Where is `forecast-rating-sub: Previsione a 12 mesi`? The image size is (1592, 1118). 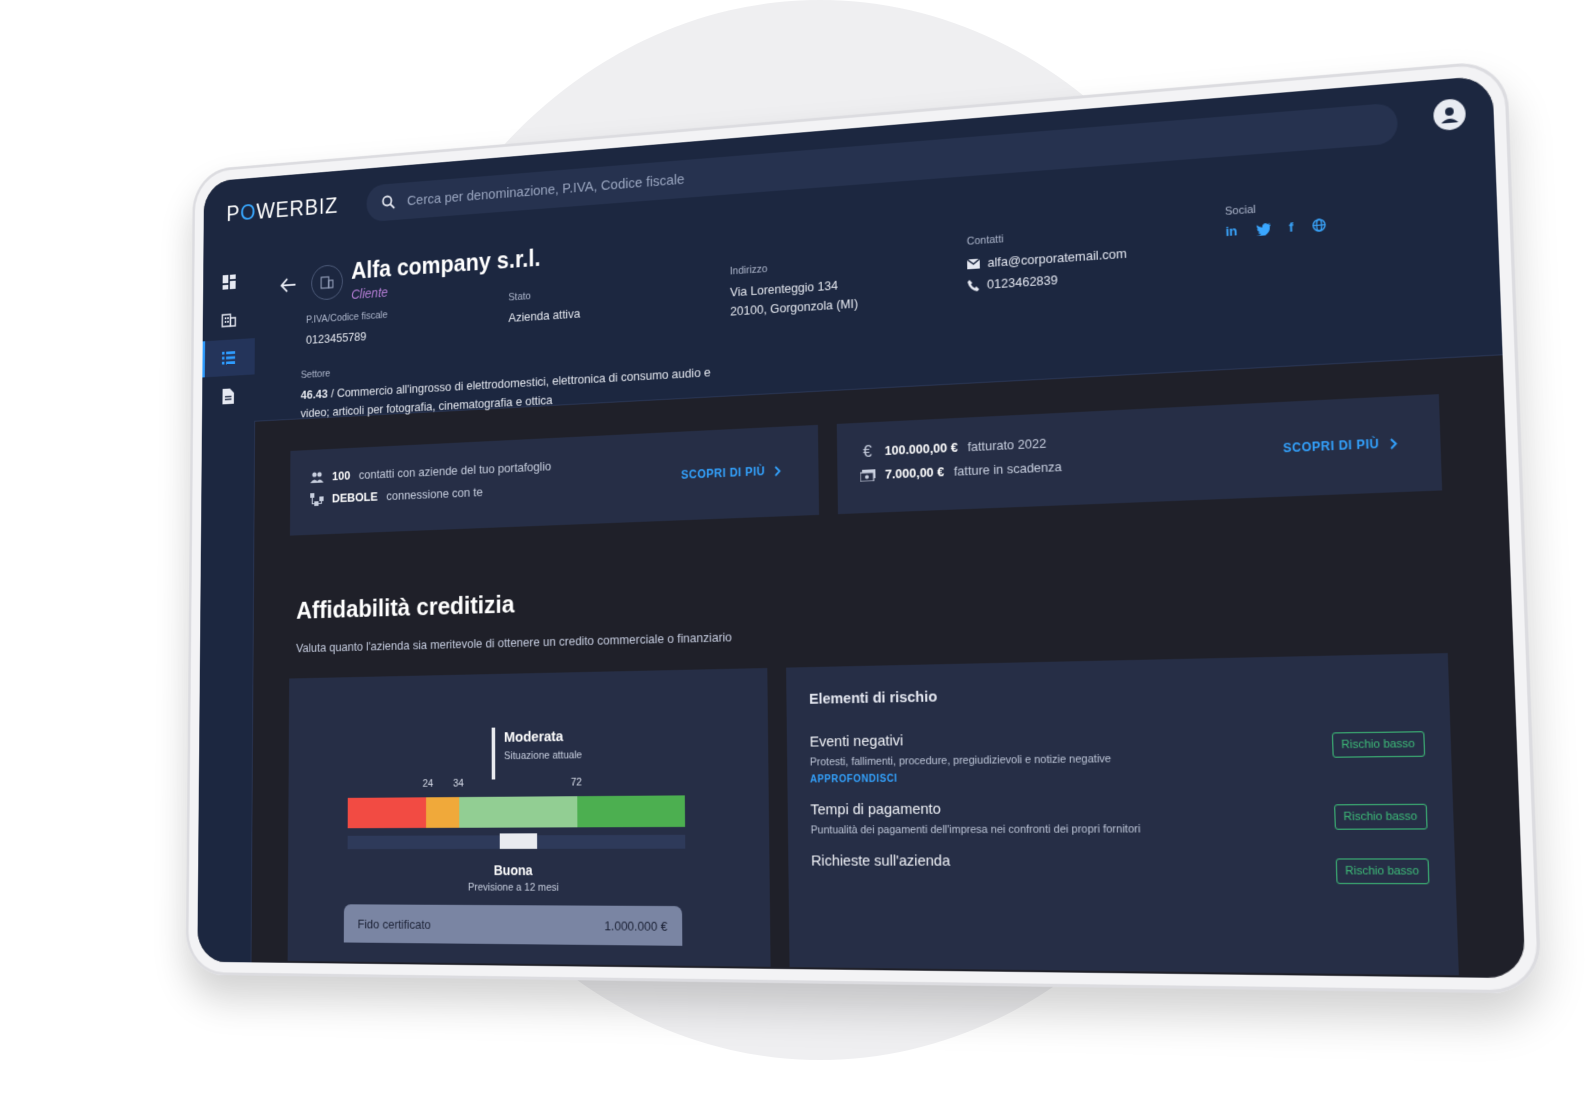
forecast-rating-sub: Previsione a 12 mesi is located at coordinates (513, 887).